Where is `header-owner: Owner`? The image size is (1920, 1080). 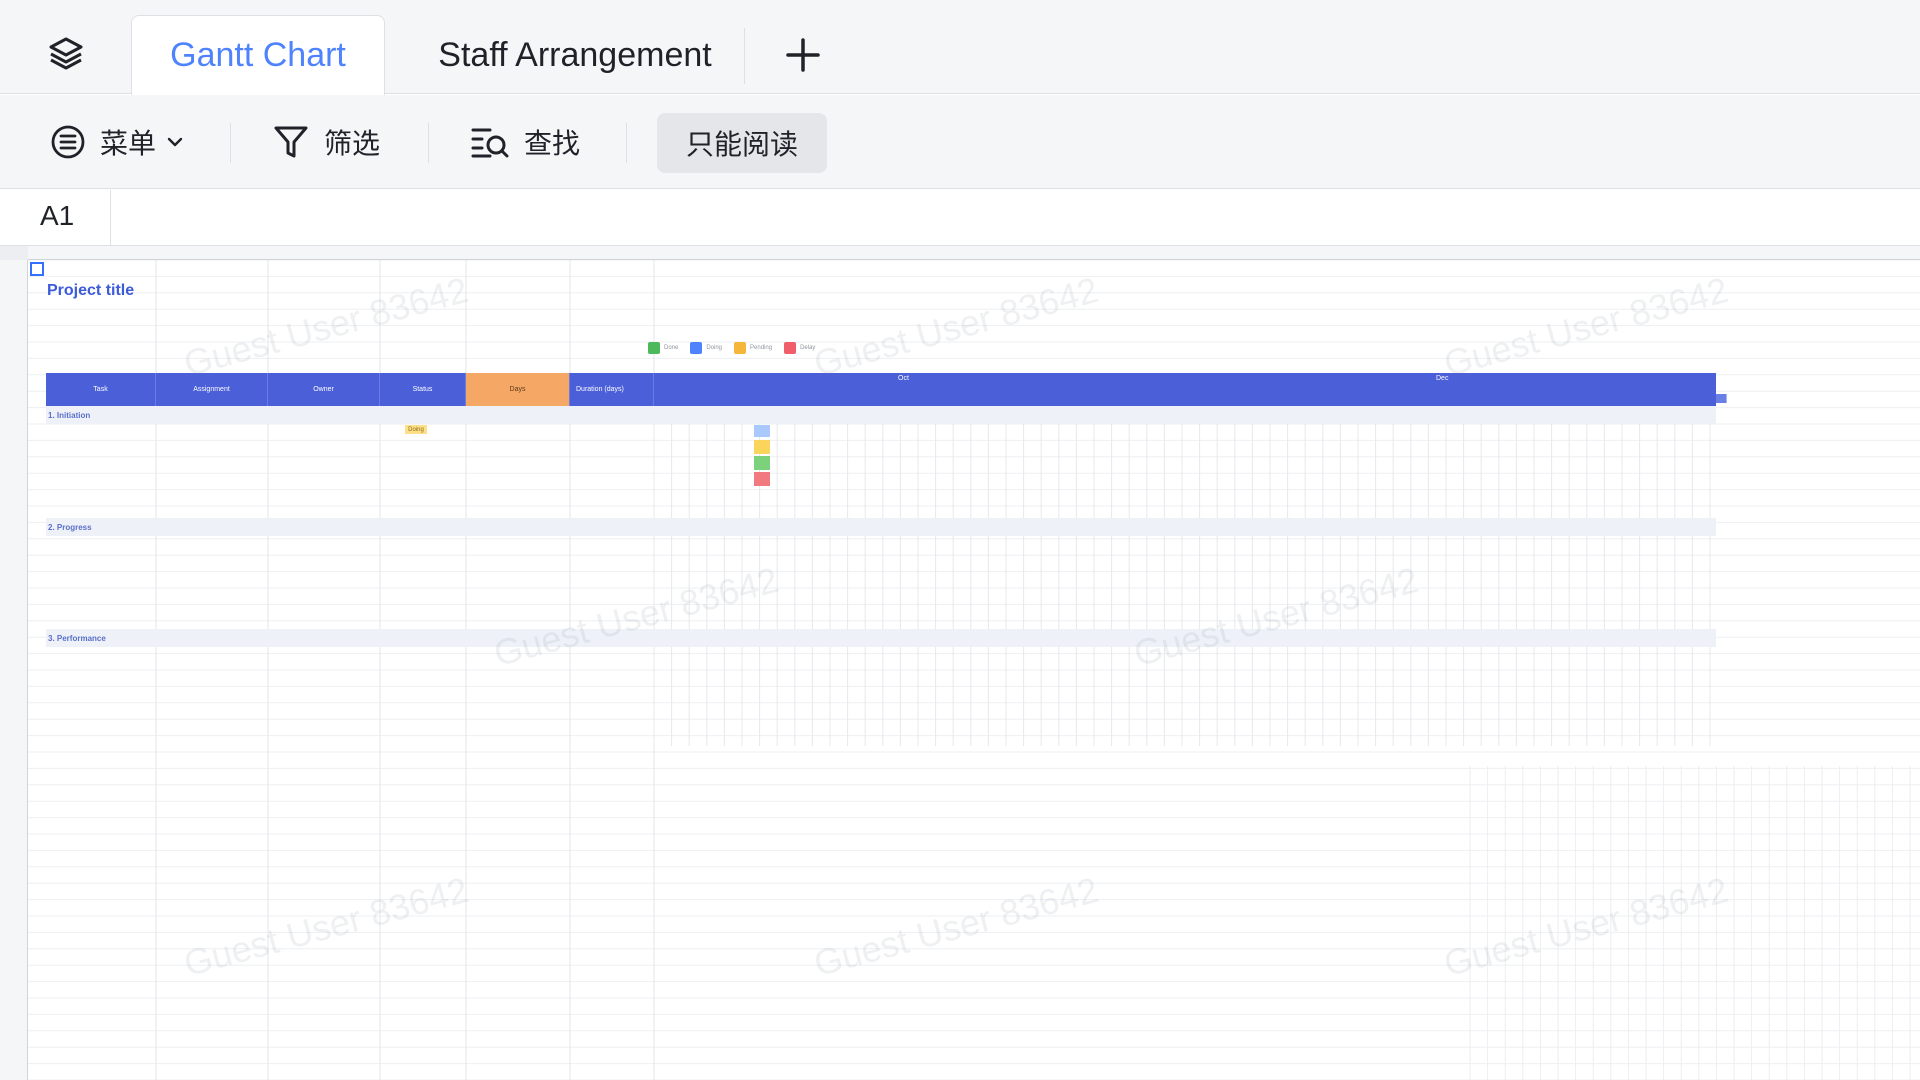
header-owner: Owner is located at coordinates (324, 389).